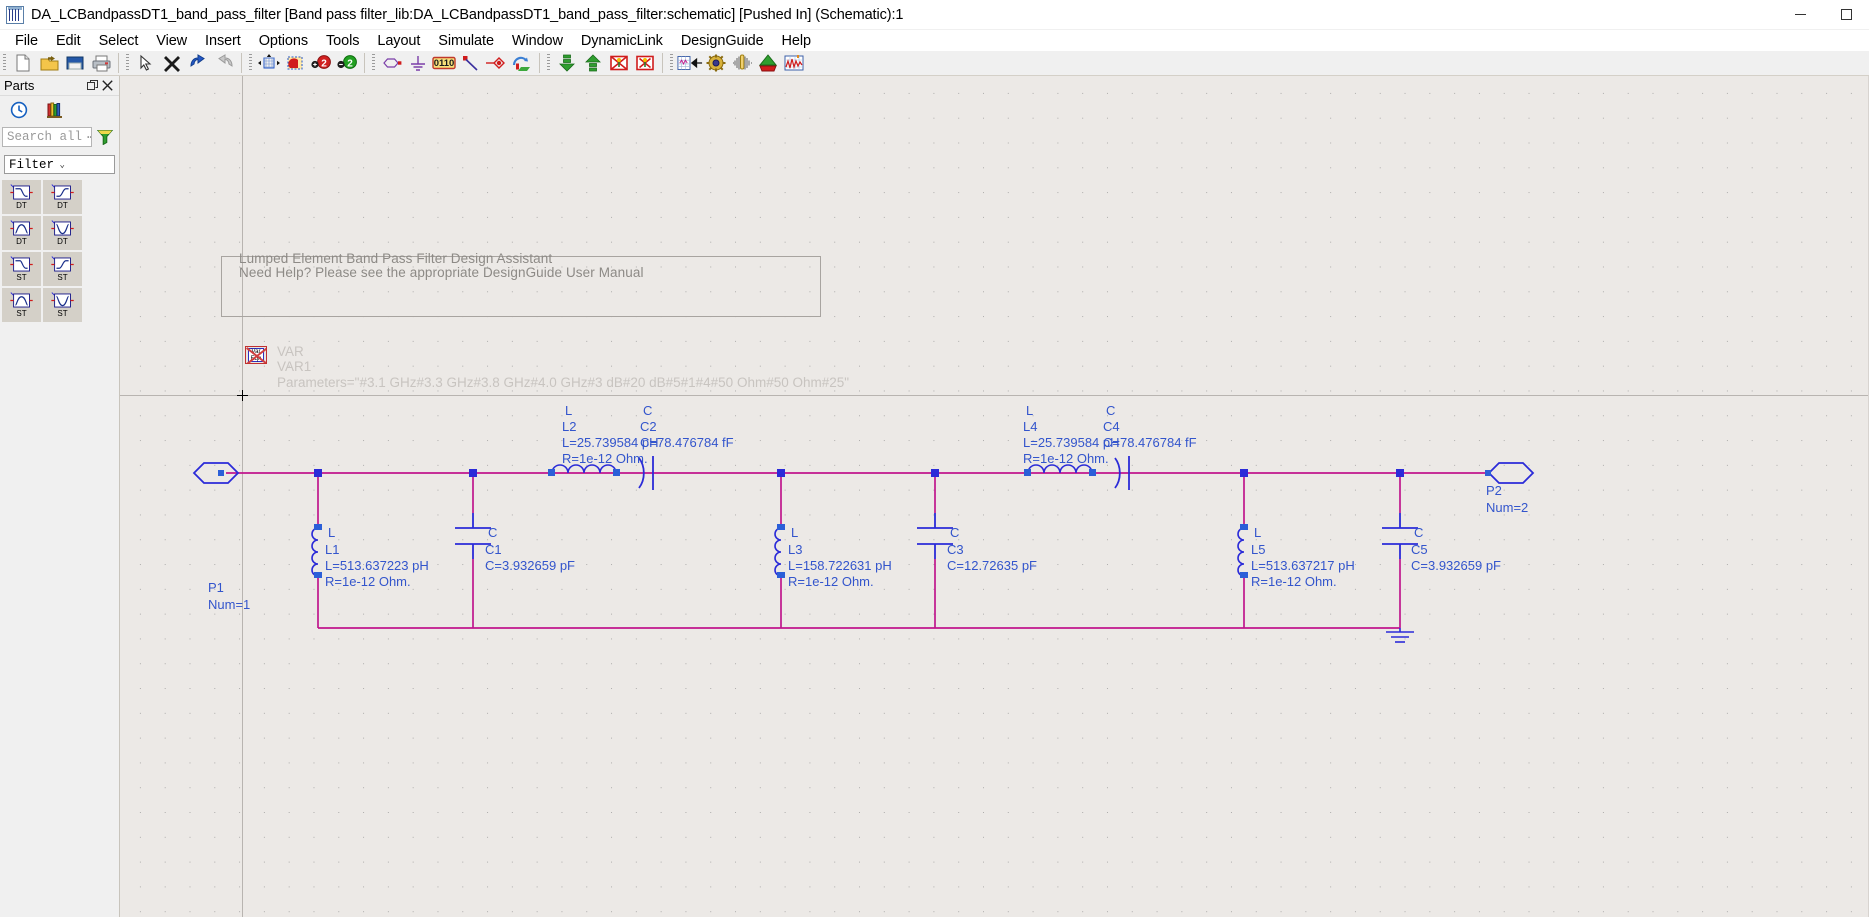  I want to click on menu-edit: Edit, so click(68, 41).